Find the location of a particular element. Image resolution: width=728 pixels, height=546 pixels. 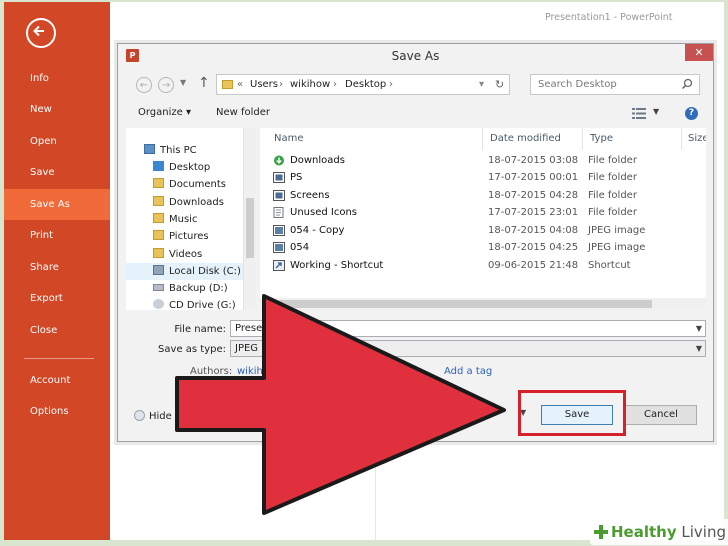

file-name-field: Presentati ▼ is located at coordinates (468, 328).